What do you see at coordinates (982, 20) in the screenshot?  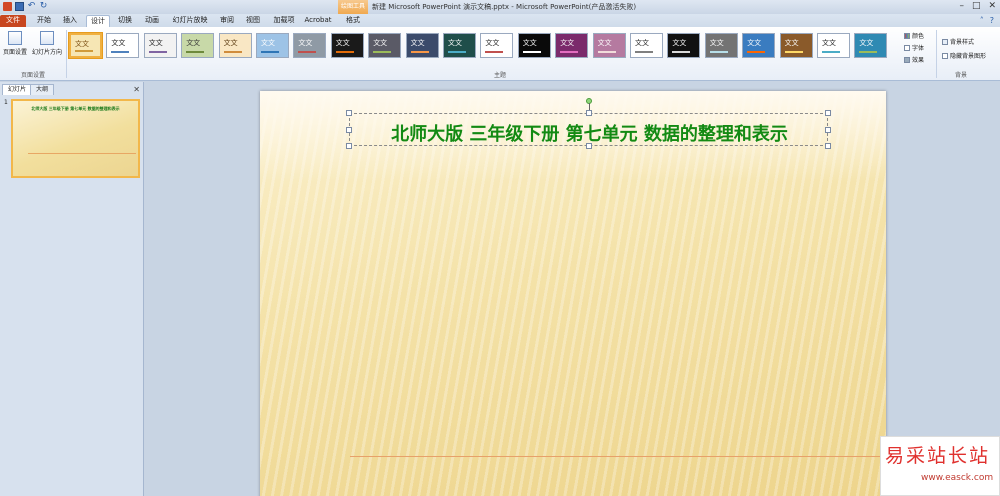 I see `ribbon-collapse-icon: ˄` at bounding box center [982, 20].